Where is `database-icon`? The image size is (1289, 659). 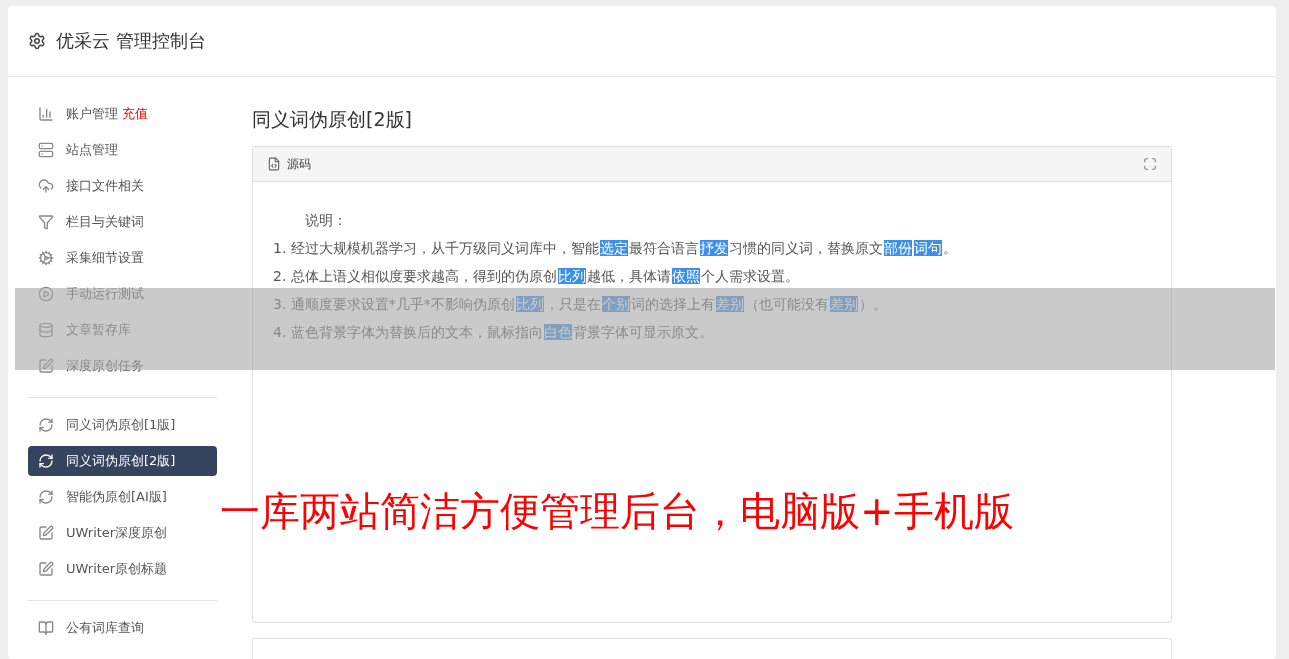 database-icon is located at coordinates (46, 330).